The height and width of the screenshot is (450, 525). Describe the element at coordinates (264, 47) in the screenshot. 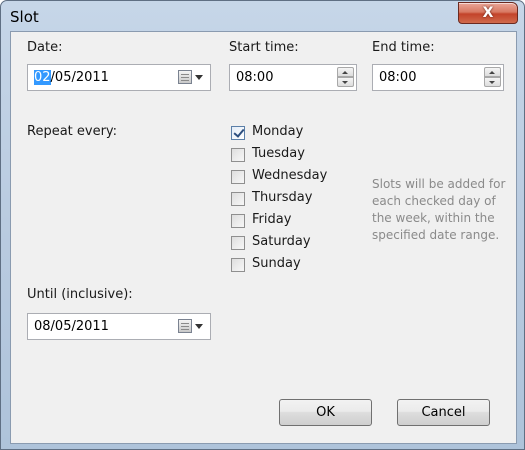

I see `start-time-label: Start time:` at that location.